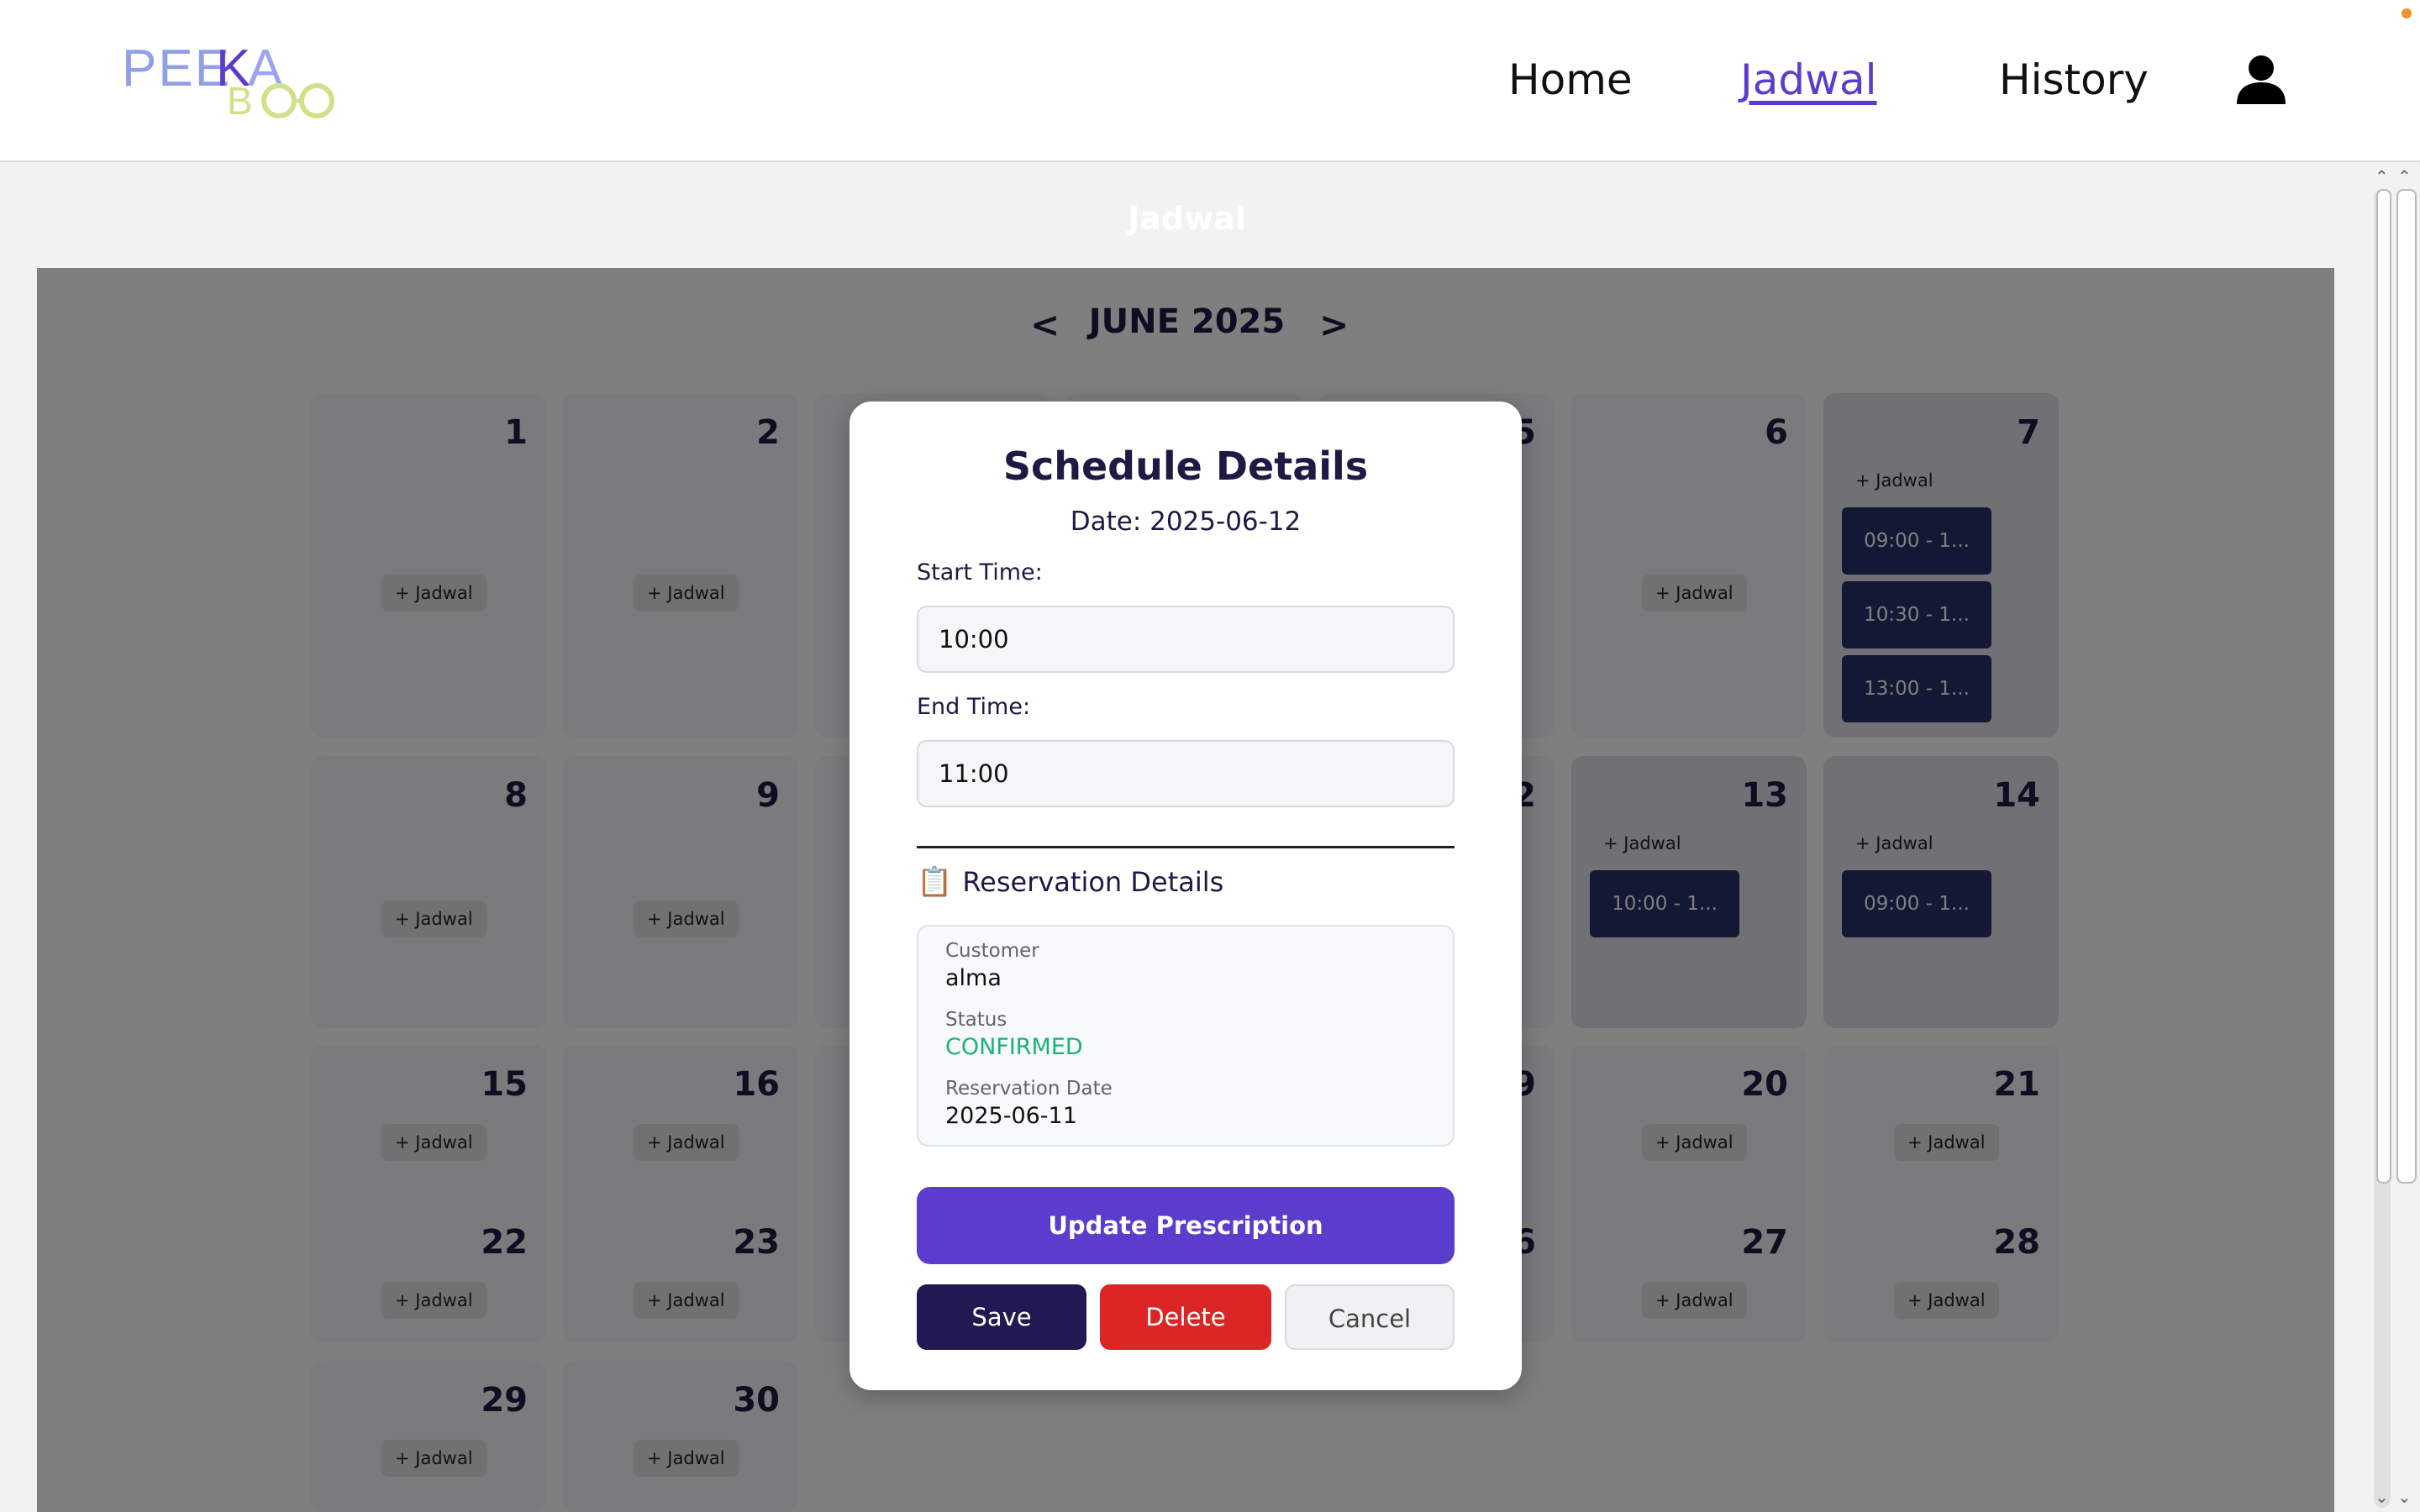 The width and height of the screenshot is (2420, 1512). Describe the element at coordinates (2406, 686) in the screenshot. I see `scrollbar-thumb-secondary` at that location.